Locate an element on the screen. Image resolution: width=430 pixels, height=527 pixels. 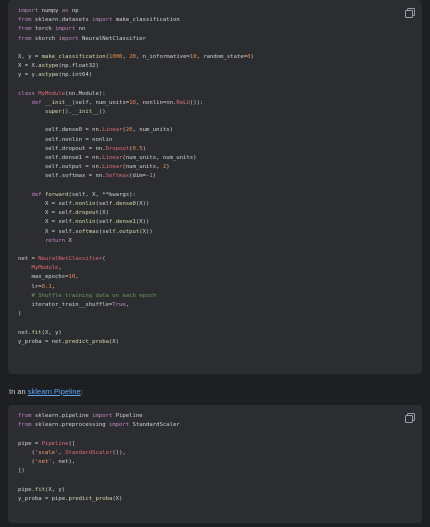
code-token: sklearn.datasets is located at coordinates (62, 20).